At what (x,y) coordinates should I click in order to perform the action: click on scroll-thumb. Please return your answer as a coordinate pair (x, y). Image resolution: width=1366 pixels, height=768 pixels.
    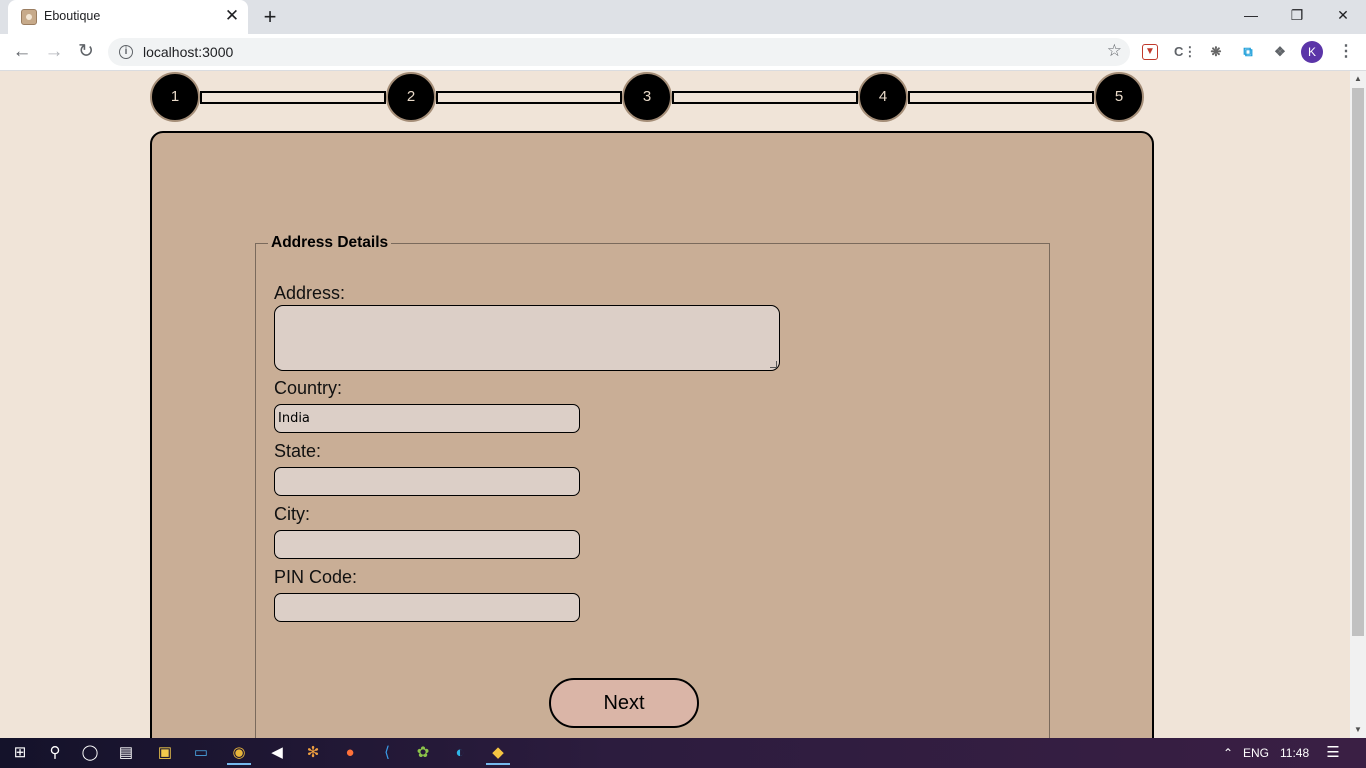
    Looking at the image, I should click on (1358, 362).